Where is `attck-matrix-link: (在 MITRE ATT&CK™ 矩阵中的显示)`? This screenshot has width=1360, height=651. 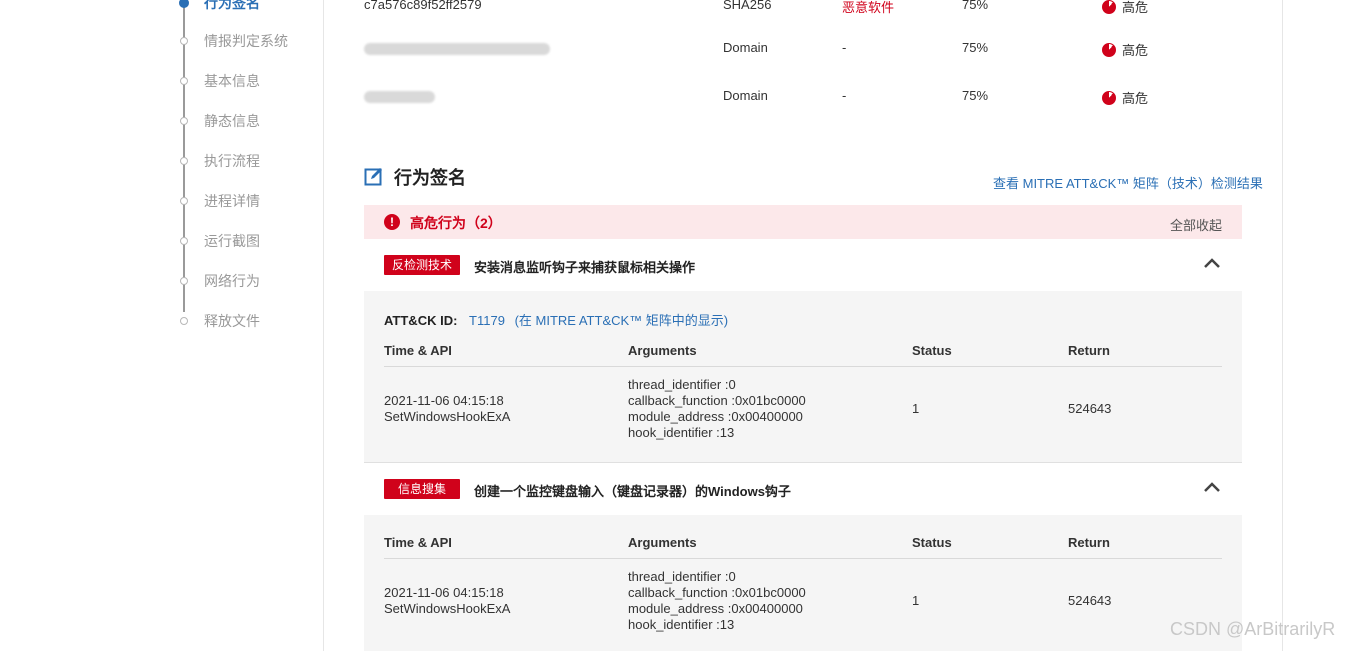 attck-matrix-link: (在 MITRE ATT&CK™ 矩阵中的显示) is located at coordinates (622, 320).